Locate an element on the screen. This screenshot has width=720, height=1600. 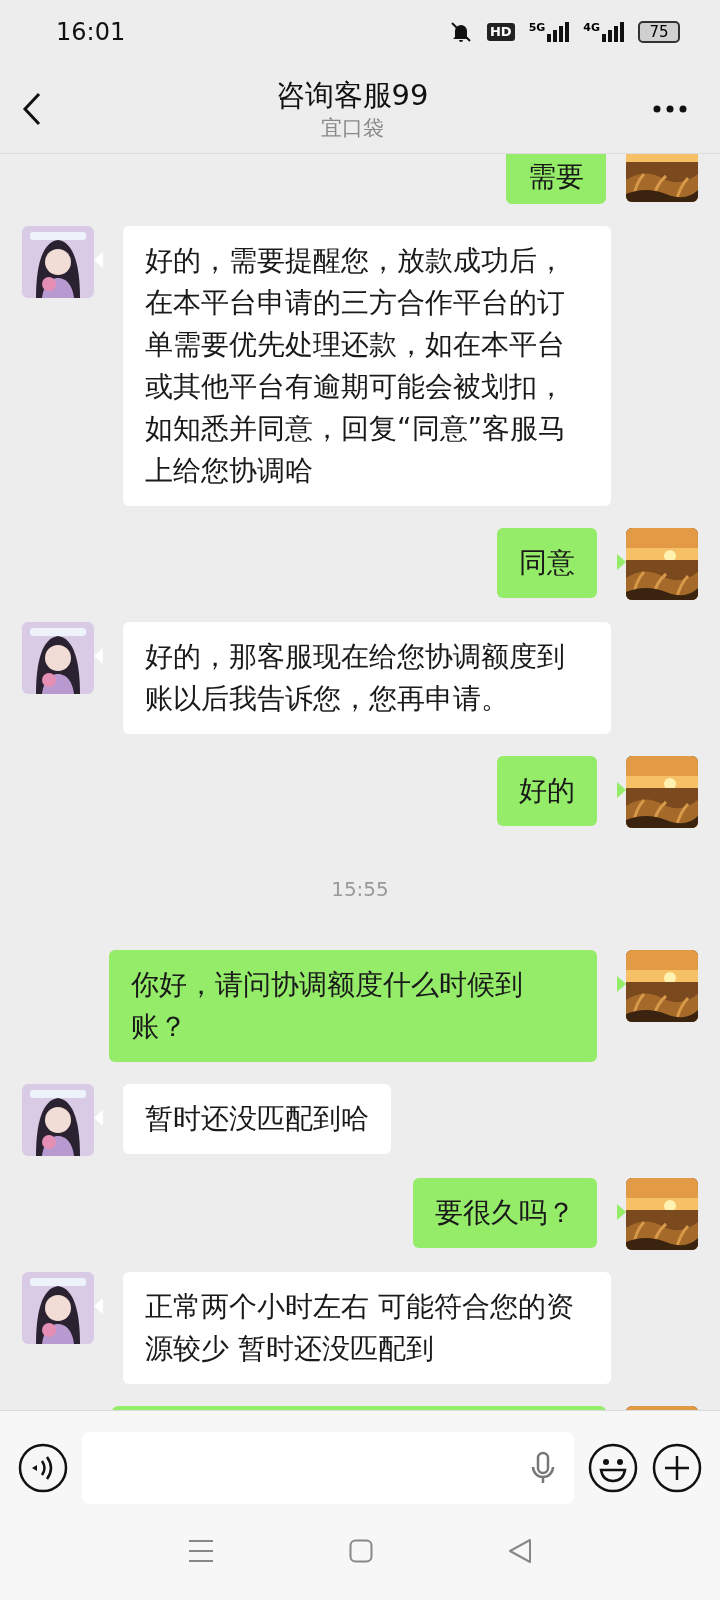
message-bubble: 要很久吗？ is located at coordinates (505, 1213).